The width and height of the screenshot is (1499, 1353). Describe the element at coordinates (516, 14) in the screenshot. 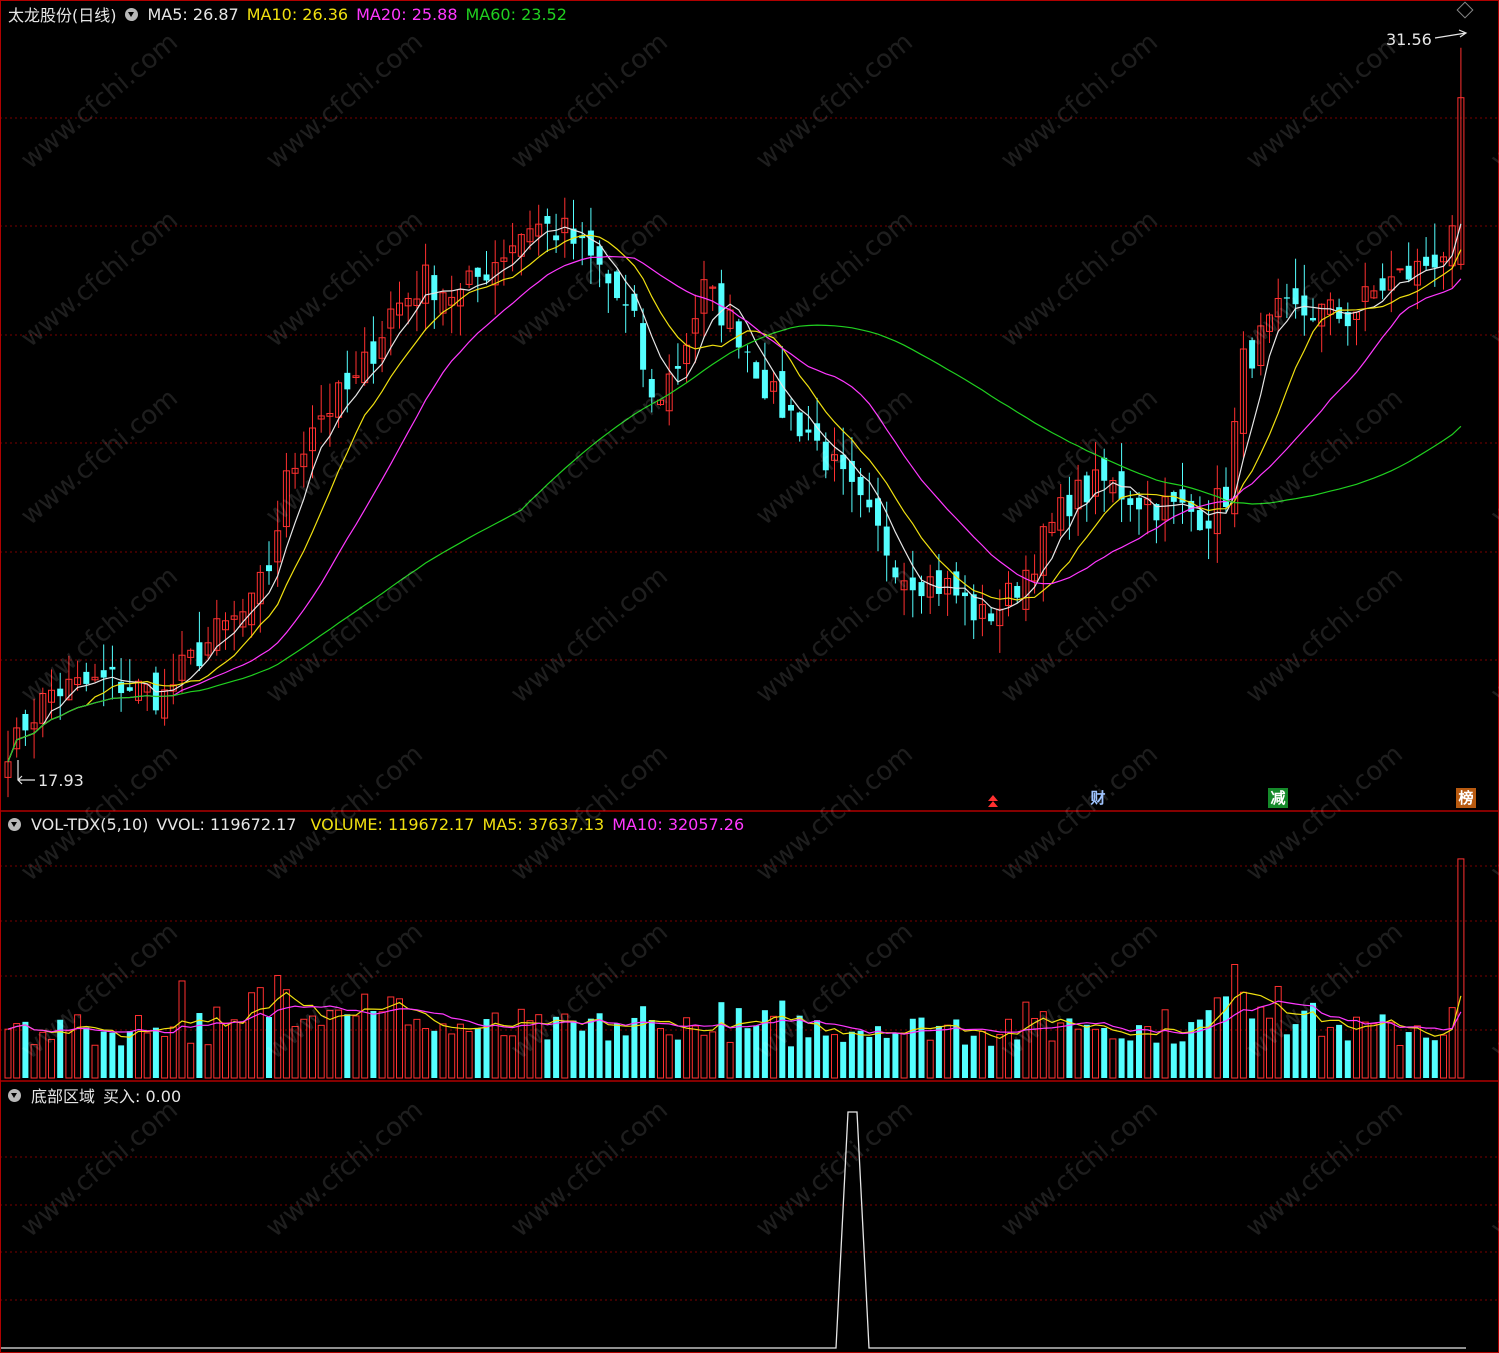

I see `ma60-value: MA60: 23.52` at that location.